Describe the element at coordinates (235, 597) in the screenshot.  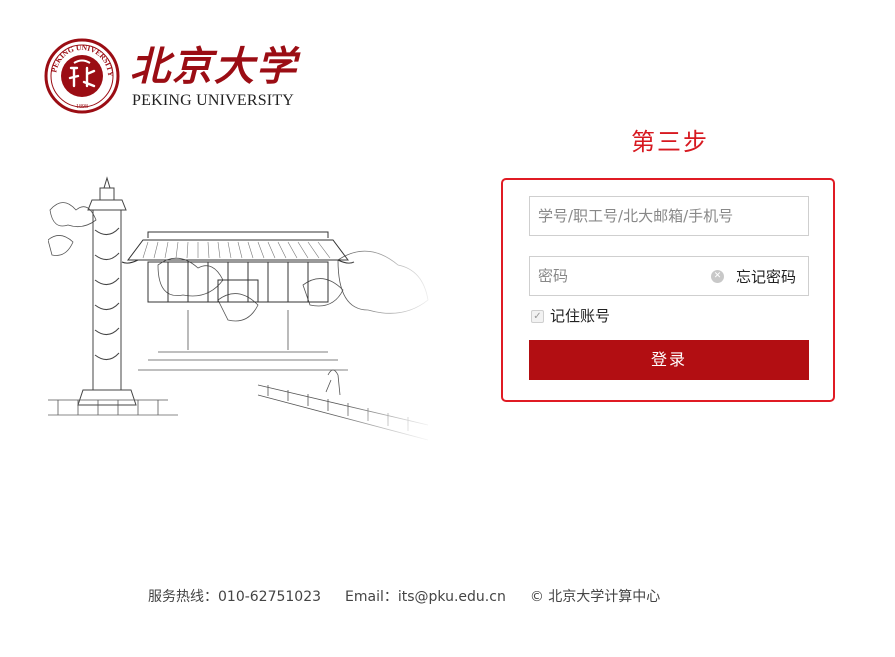
I see `footer-hotline: 服务热线：010-62751023` at that location.